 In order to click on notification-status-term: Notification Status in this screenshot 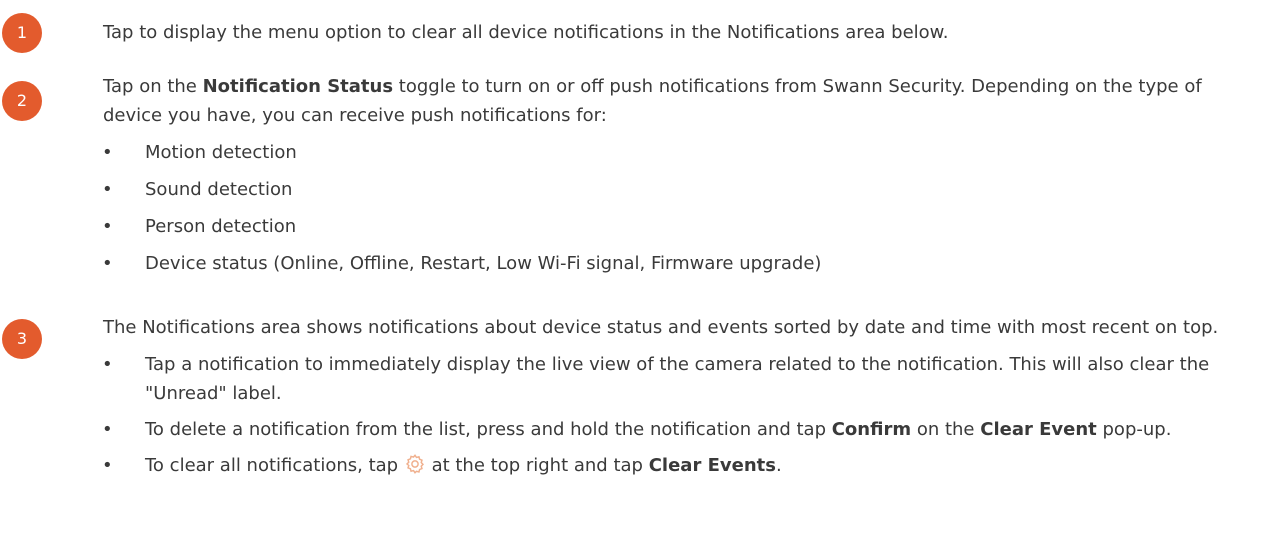, I will do `click(298, 86)`.